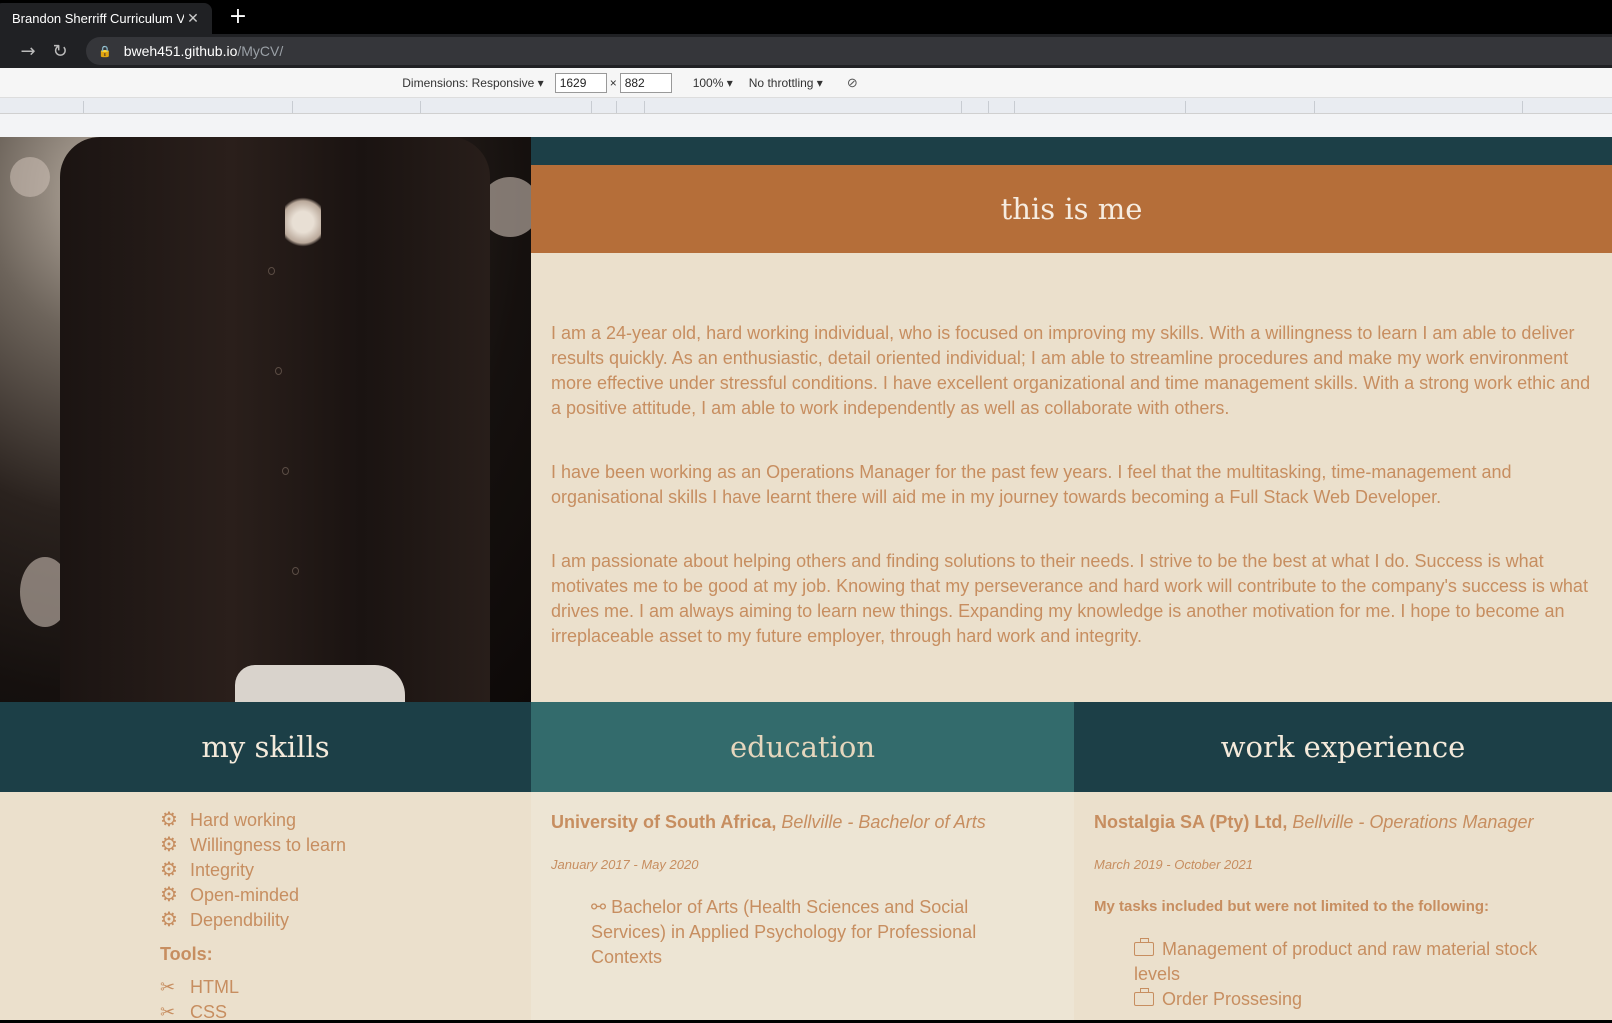  What do you see at coordinates (625, 864) in the screenshot?
I see `education-dates: January 2017 - May 2020` at bounding box center [625, 864].